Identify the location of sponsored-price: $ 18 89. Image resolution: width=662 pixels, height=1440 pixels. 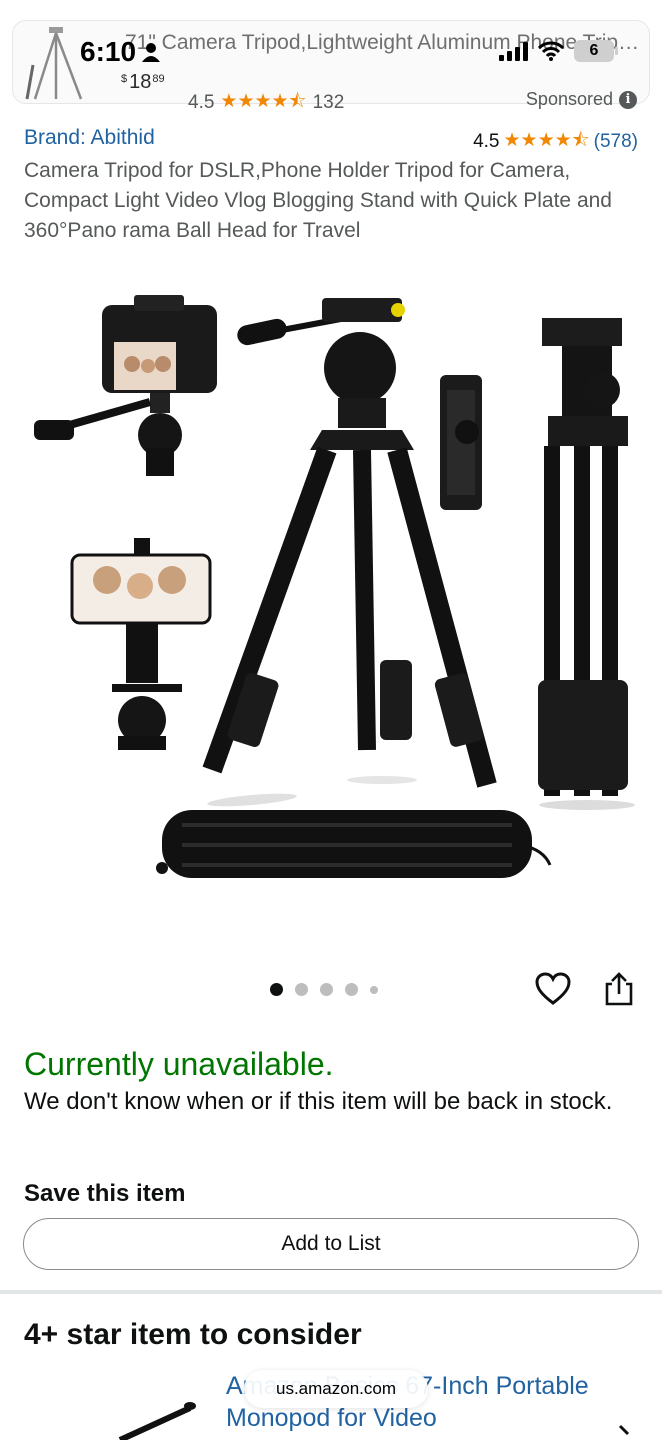
(143, 82).